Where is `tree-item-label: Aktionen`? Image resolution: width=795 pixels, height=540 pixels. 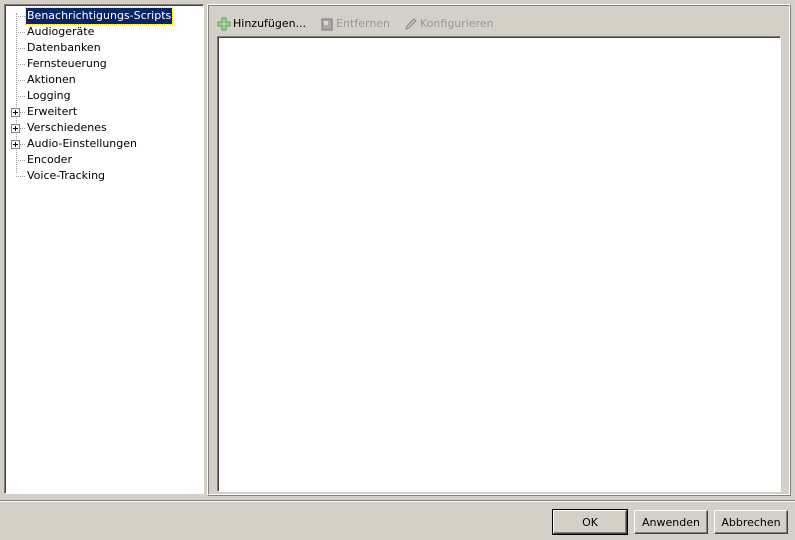
tree-item-label: Aktionen is located at coordinates (51, 79).